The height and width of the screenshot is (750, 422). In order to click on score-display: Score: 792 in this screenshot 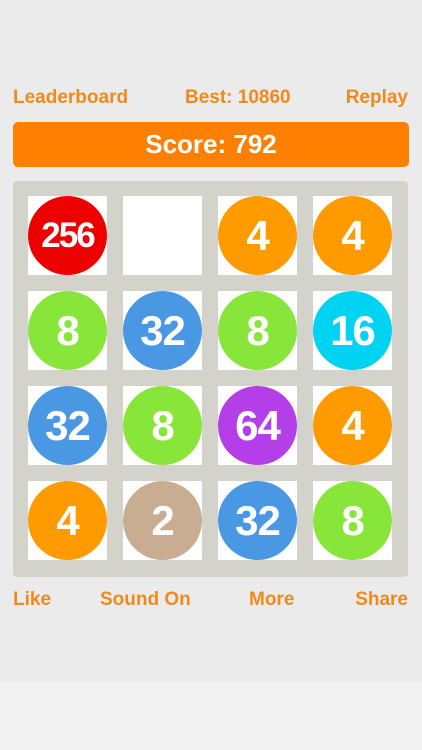, I will do `click(211, 144)`.